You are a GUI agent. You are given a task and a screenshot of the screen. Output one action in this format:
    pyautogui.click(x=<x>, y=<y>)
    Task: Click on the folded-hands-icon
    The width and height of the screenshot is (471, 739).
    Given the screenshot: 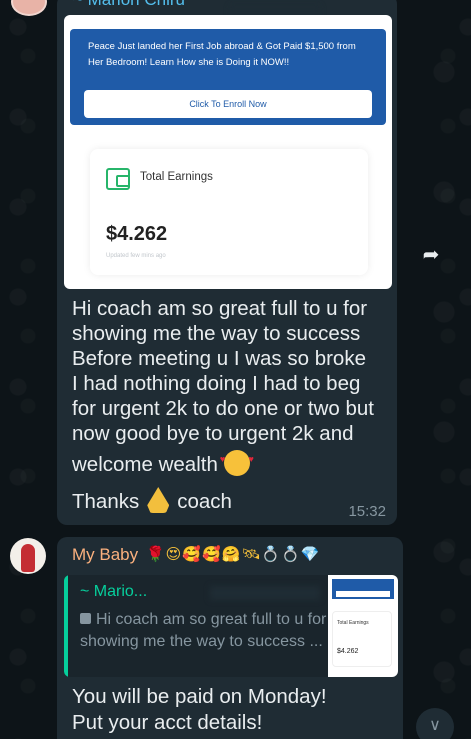 What is the action you would take?
    pyautogui.click(x=158, y=500)
    